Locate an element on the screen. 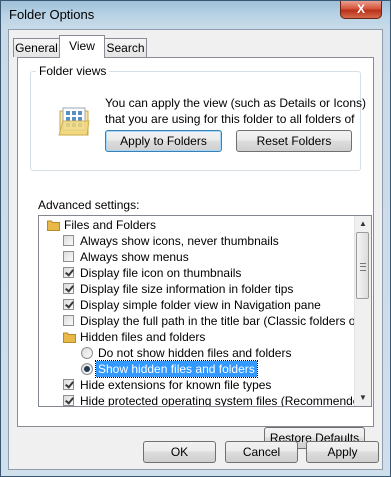  option-label: Display file icon on thumbnails is located at coordinates (161, 273).